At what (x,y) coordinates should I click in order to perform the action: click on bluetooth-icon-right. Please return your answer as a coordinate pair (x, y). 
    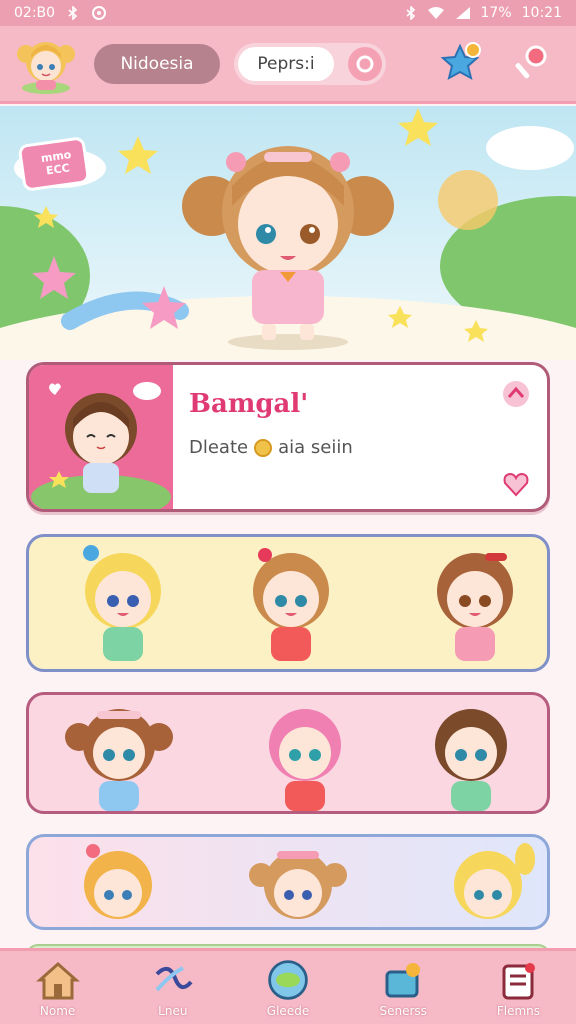
    Looking at the image, I should click on (411, 13).